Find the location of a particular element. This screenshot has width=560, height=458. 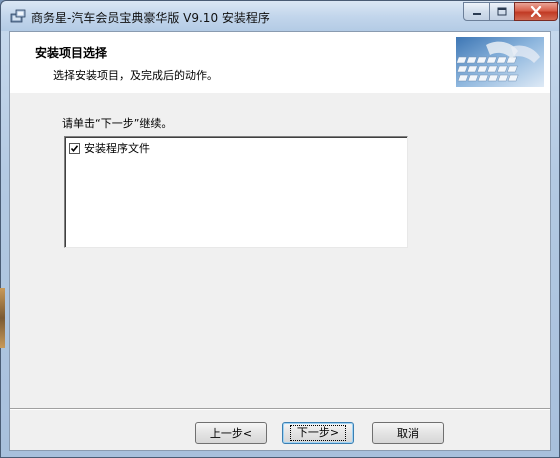

back-button: 上一步< is located at coordinates (231, 433).